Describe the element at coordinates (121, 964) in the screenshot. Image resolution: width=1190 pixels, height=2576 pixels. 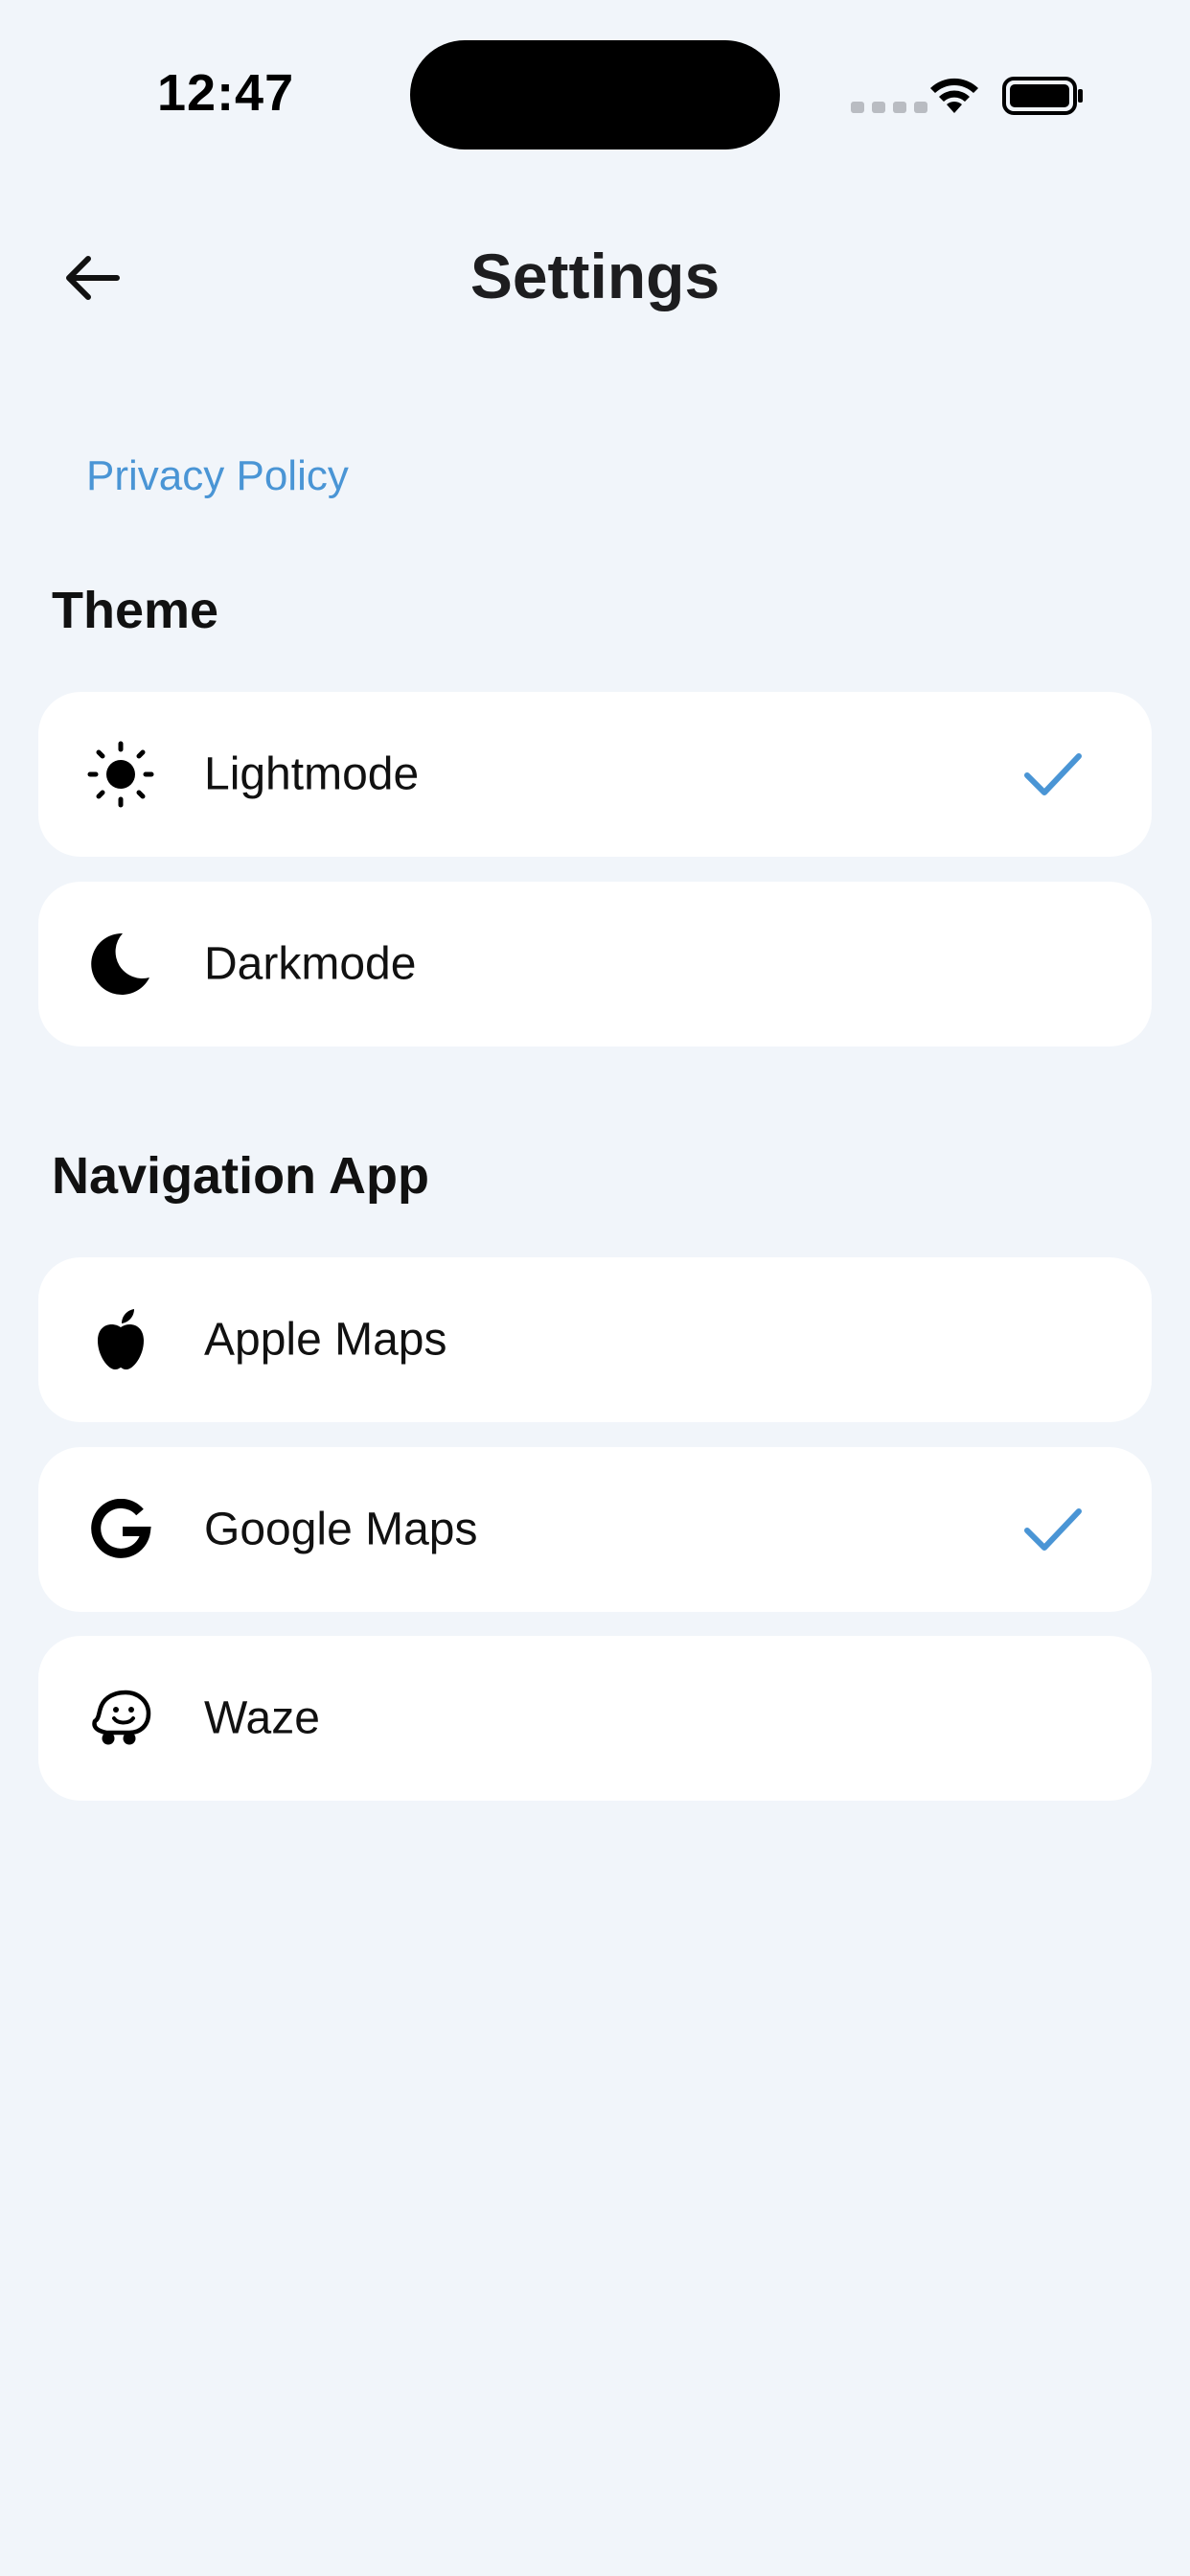
I see `moon-icon` at that location.